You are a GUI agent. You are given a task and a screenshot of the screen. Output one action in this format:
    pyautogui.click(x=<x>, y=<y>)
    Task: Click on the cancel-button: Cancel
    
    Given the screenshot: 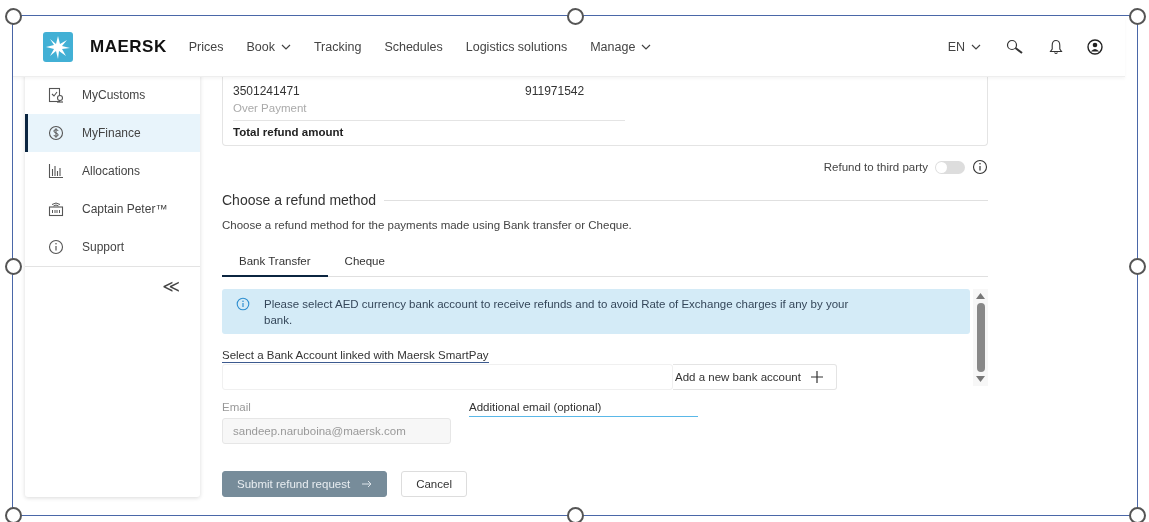 What is the action you would take?
    pyautogui.click(x=434, y=483)
    